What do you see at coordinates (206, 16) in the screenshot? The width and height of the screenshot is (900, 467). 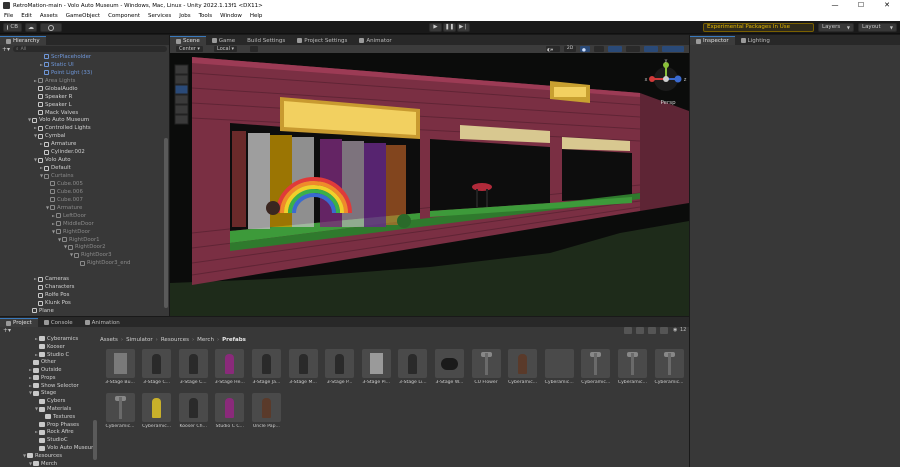 I see `menu-tools: Tools` at bounding box center [206, 16].